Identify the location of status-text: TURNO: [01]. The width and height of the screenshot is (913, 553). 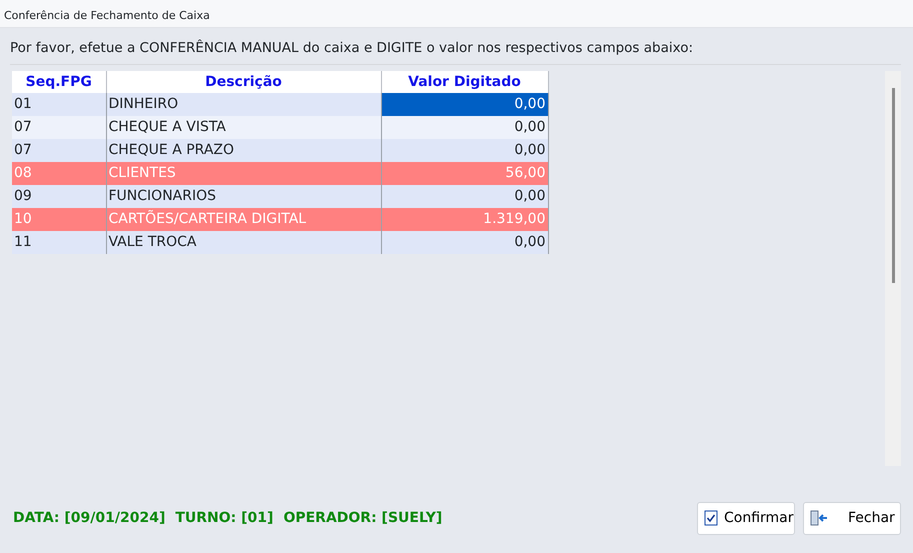
(224, 518).